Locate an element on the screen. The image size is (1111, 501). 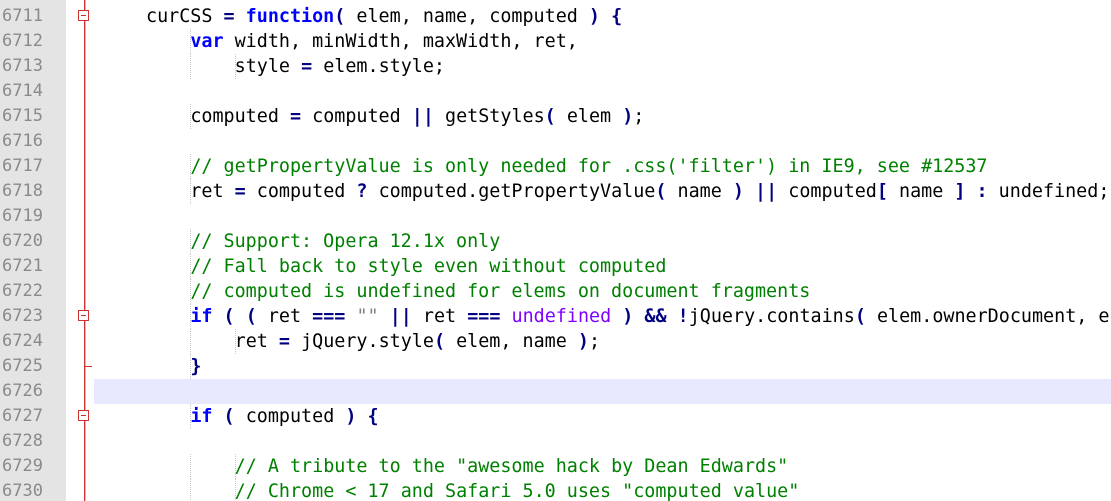
line-number: 6721 is located at coordinates (22, 266).